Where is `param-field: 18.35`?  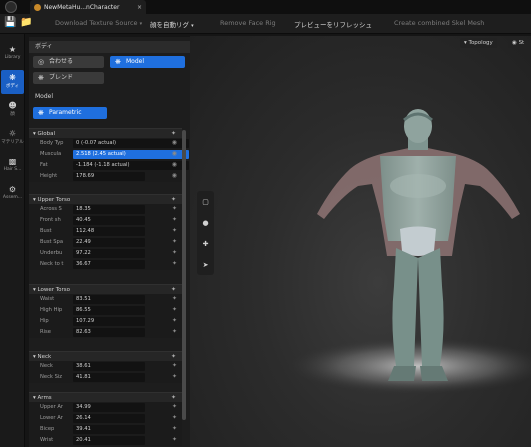
param-field: 18.35 is located at coordinates (109, 209).